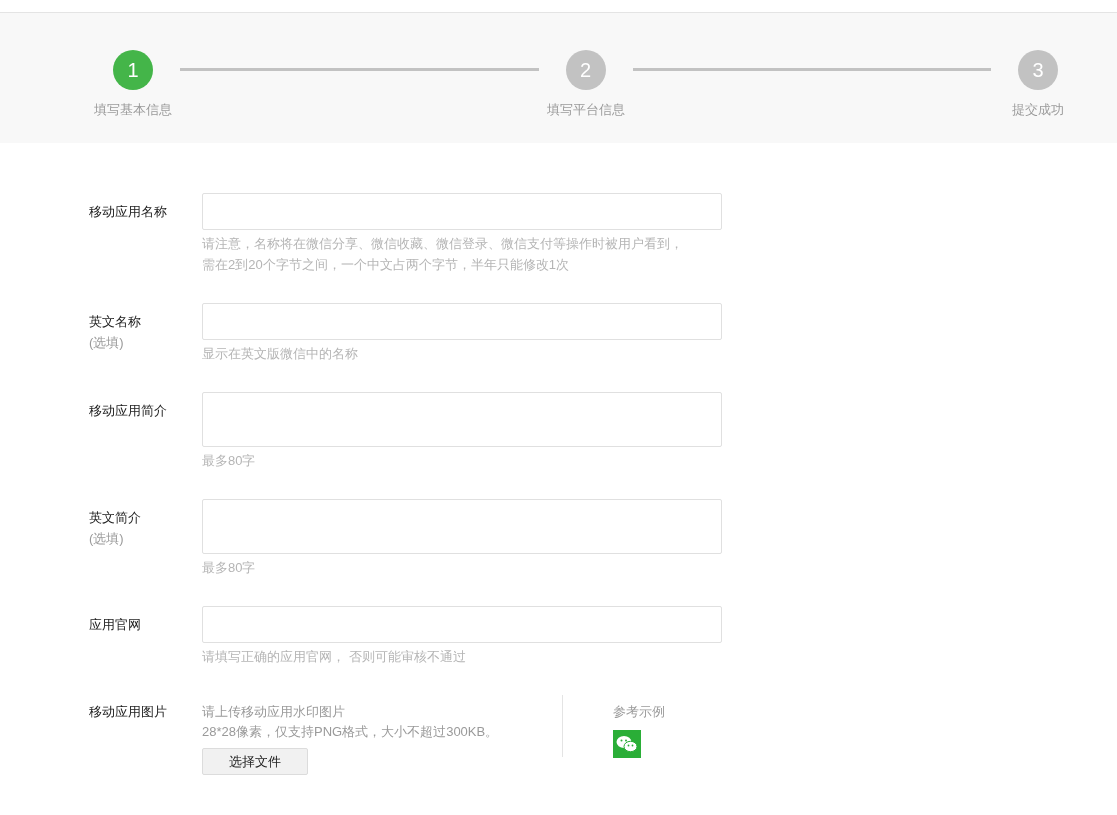 The image size is (1117, 815). What do you see at coordinates (255, 761) in the screenshot?
I see `choose-file-button: 选择文件` at bounding box center [255, 761].